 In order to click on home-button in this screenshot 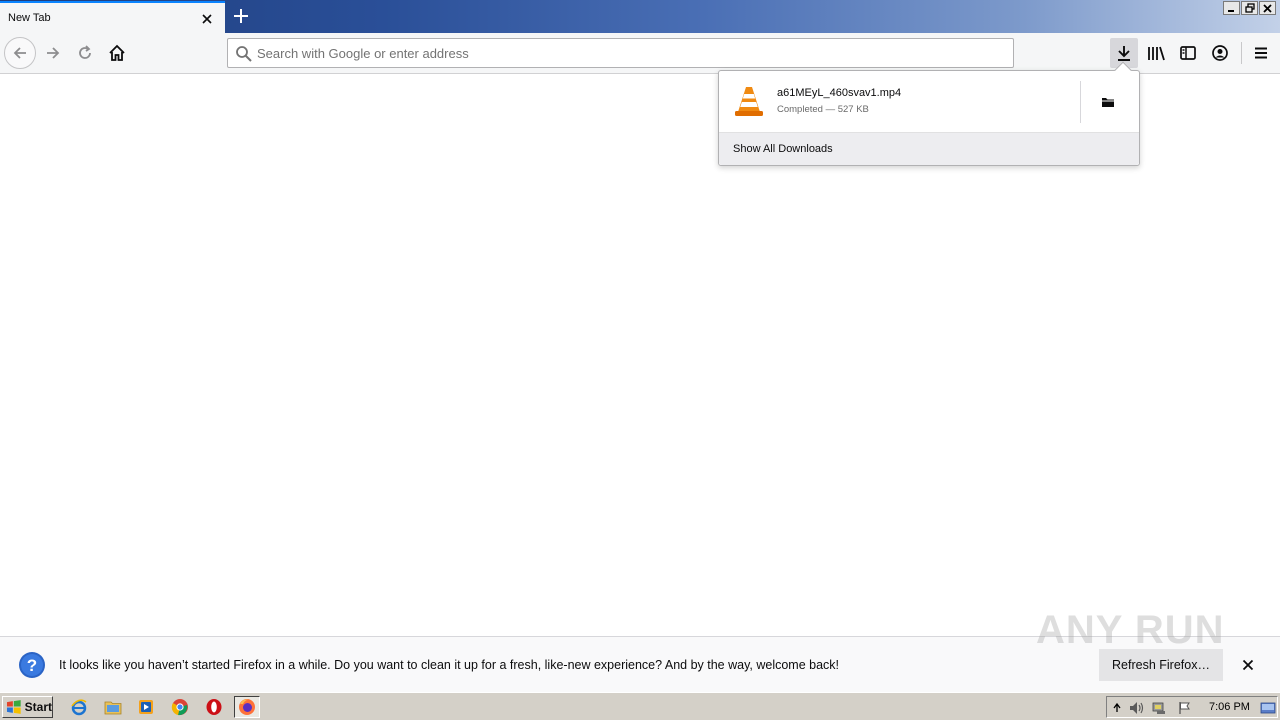, I will do `click(117, 53)`.